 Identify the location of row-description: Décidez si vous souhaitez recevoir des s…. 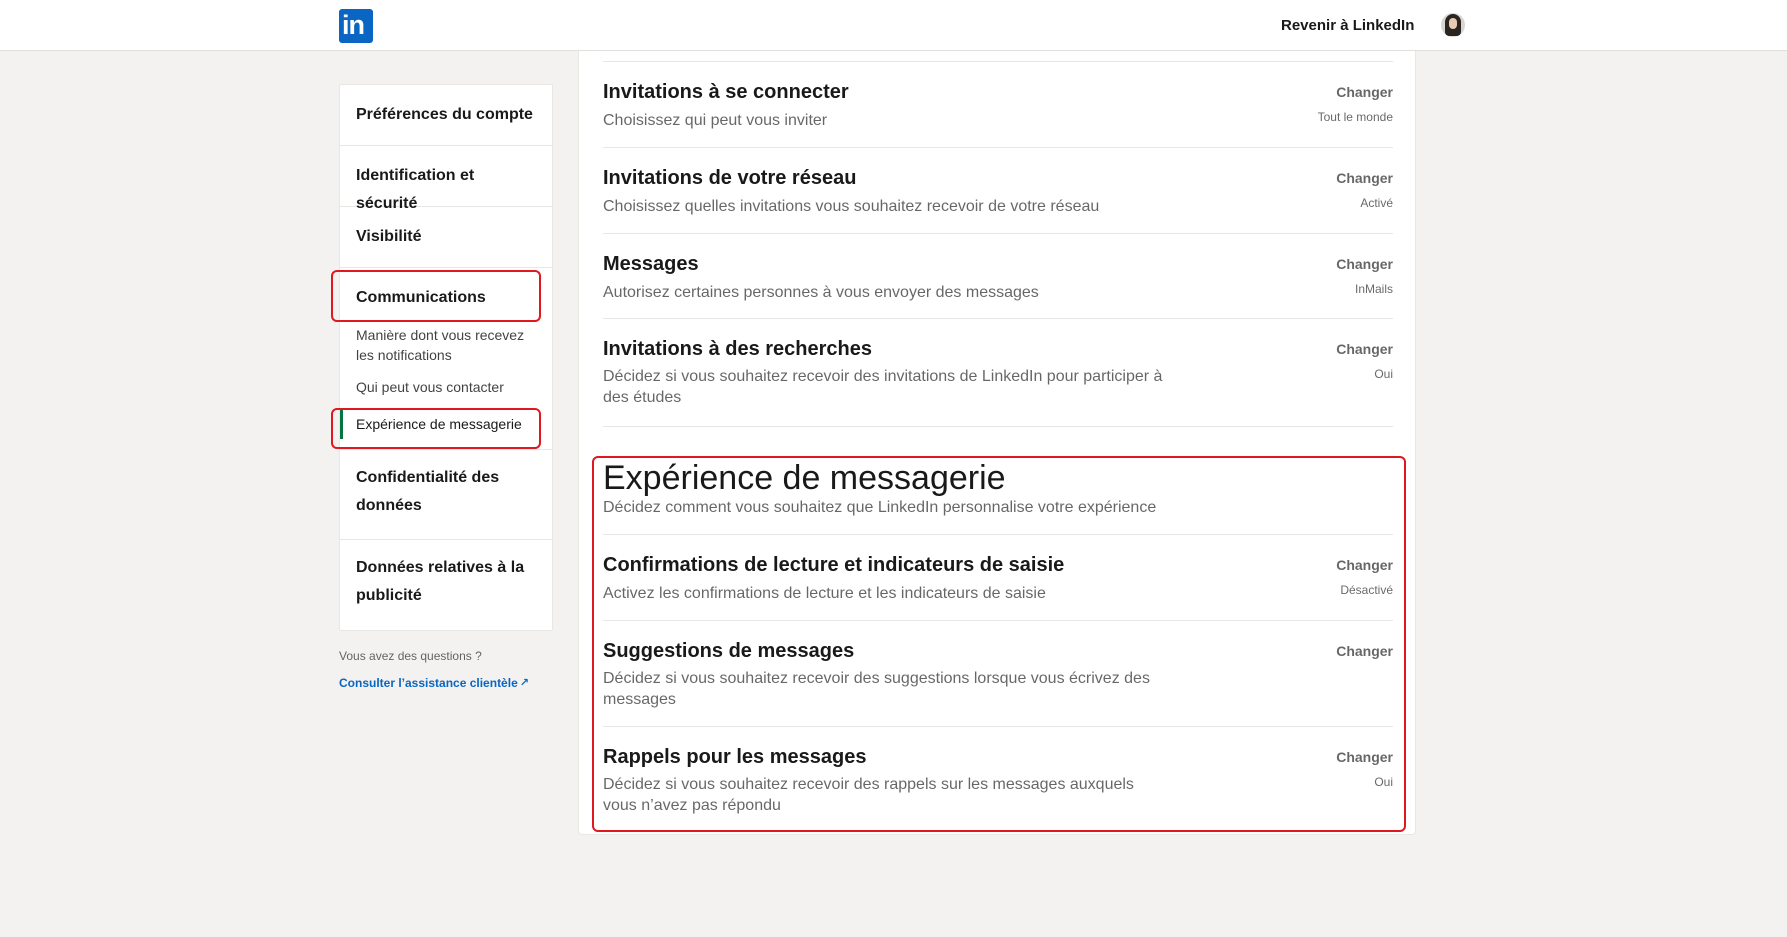
(876, 689).